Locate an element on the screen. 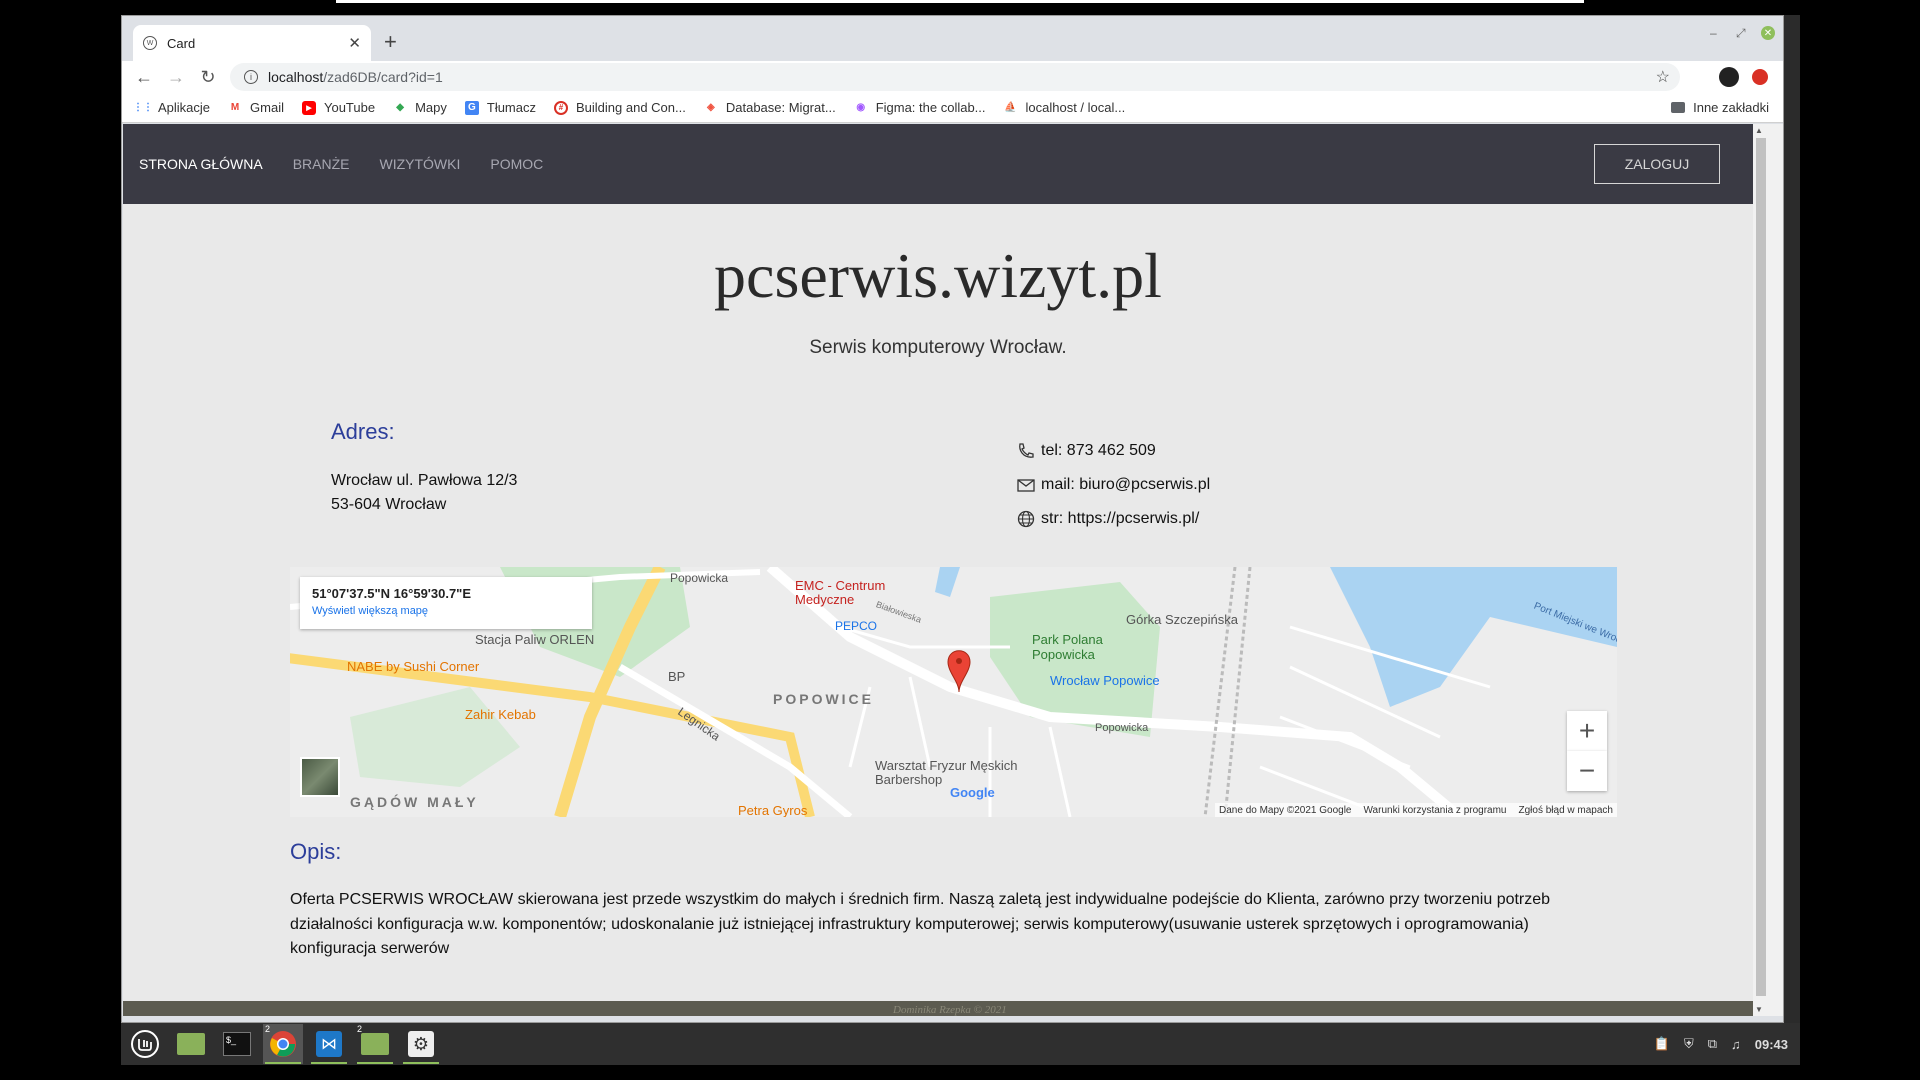  address-block: Wrocław ul. Pawłowa 12/3 53-604 Wrocław is located at coordinates (424, 493).